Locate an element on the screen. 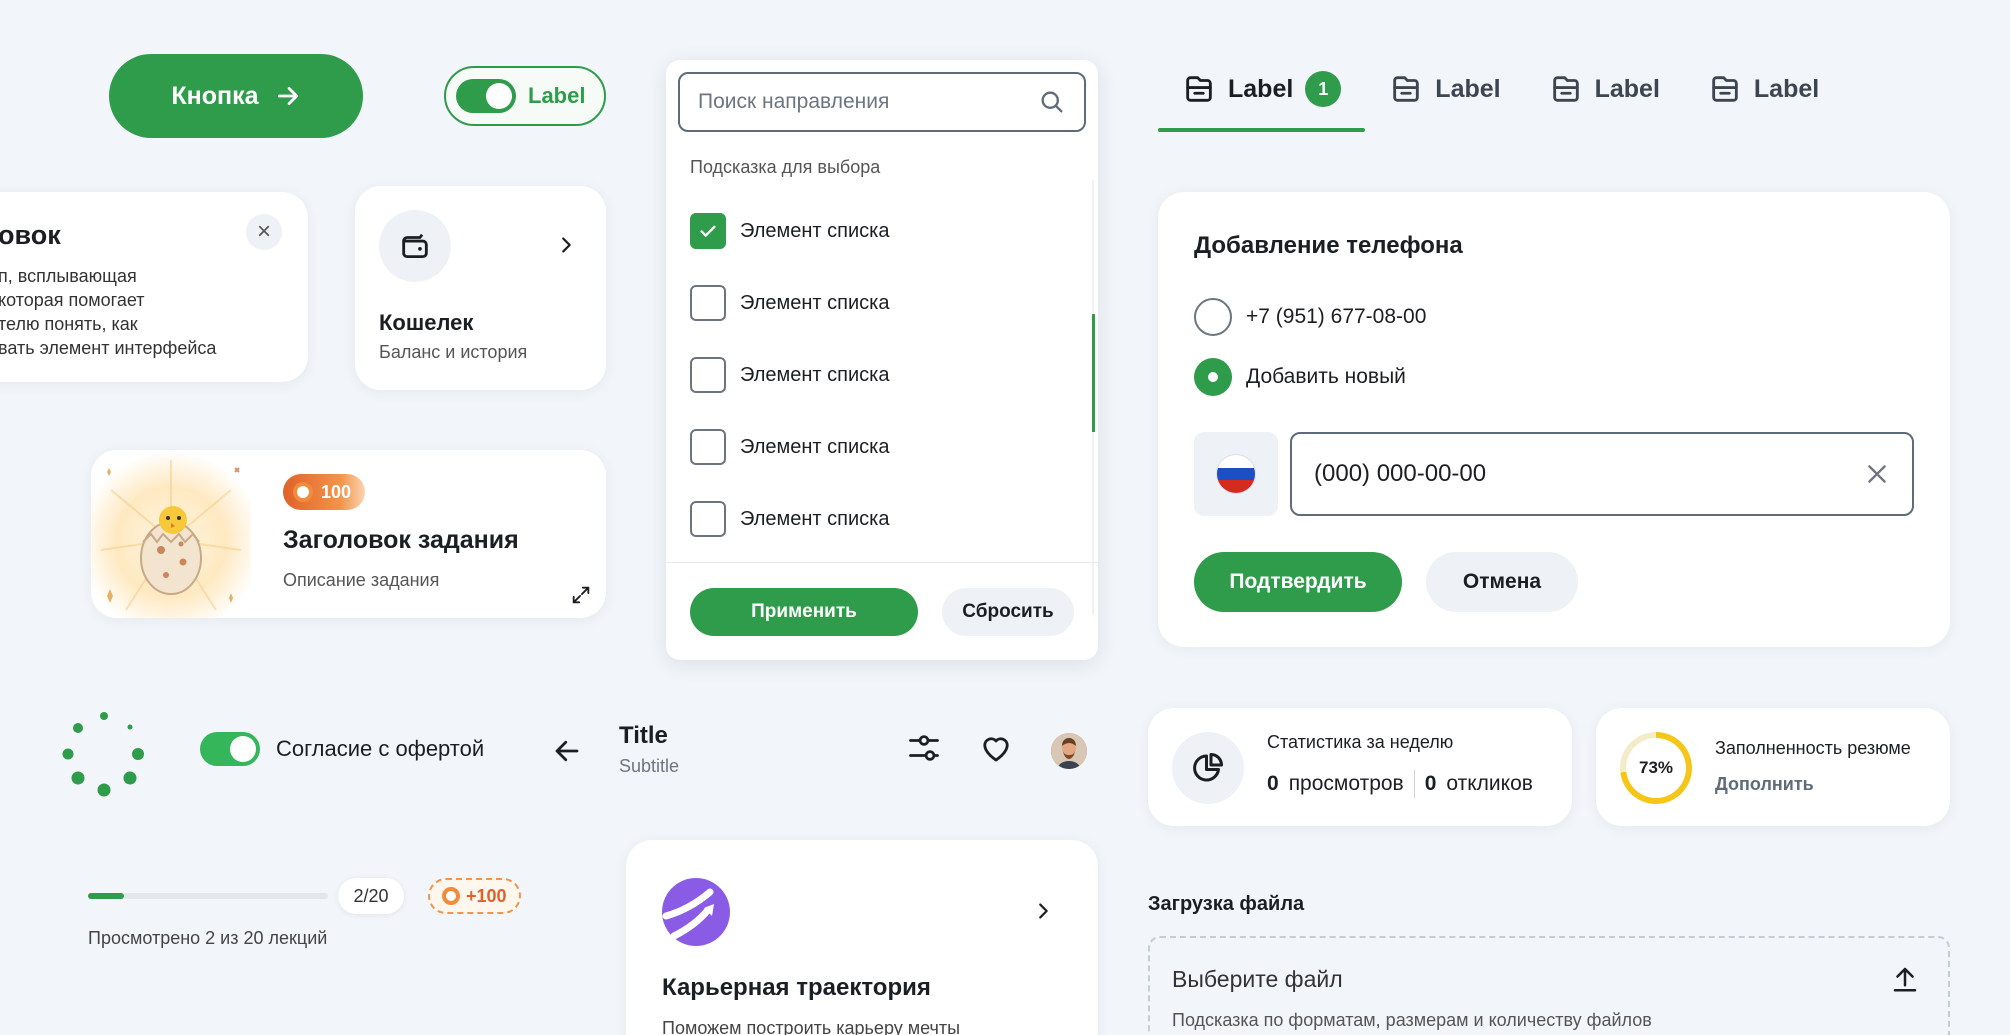  task-description: Описание задания is located at coordinates (361, 580).